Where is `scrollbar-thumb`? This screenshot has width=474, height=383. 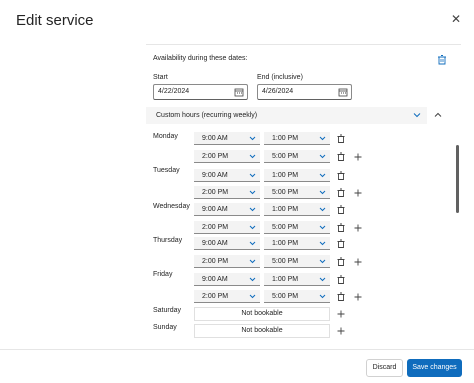 scrollbar-thumb is located at coordinates (457, 179).